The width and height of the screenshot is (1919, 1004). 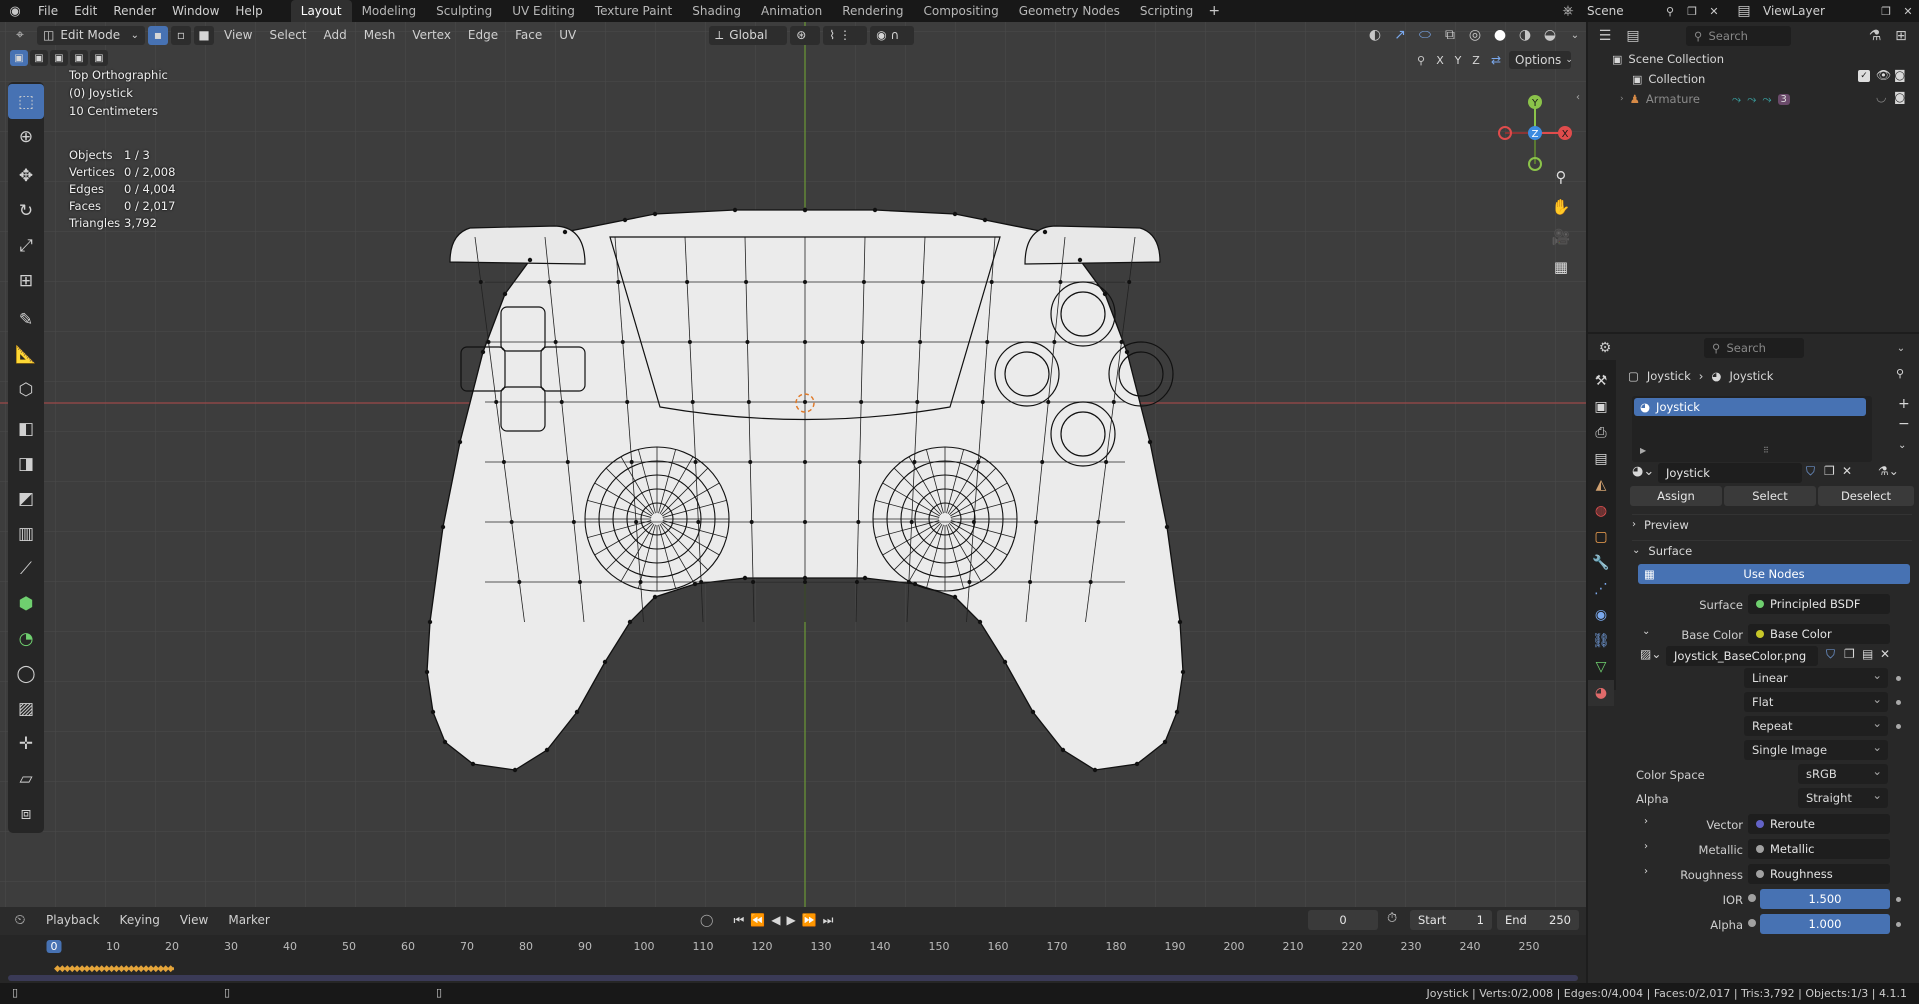 What do you see at coordinates (26, 533) in the screenshot?
I see `loop-cut-tool: ▥` at bounding box center [26, 533].